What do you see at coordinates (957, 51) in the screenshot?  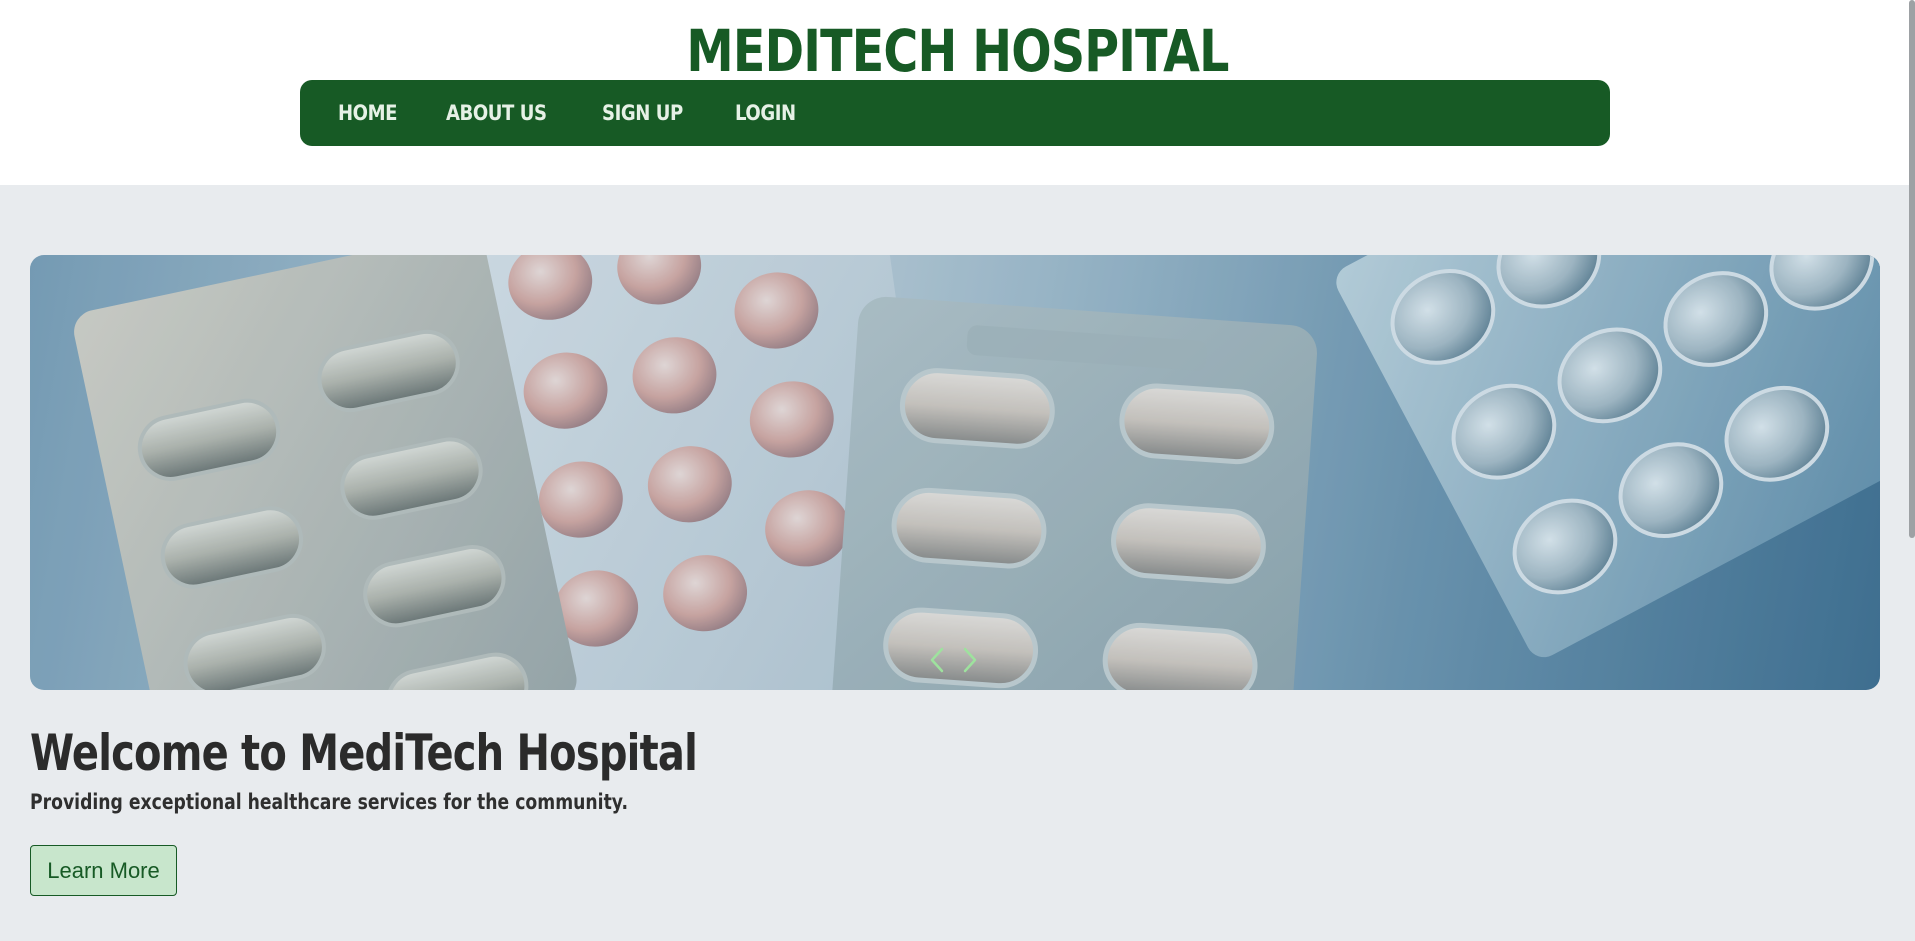 I see `site-title: MEDITECH HOSPITAL` at bounding box center [957, 51].